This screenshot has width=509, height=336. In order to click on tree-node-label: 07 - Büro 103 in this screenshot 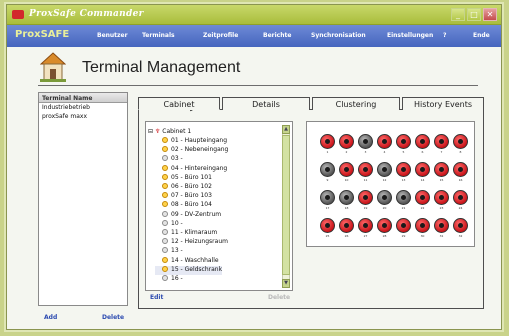, I will do `click(191, 196)`.